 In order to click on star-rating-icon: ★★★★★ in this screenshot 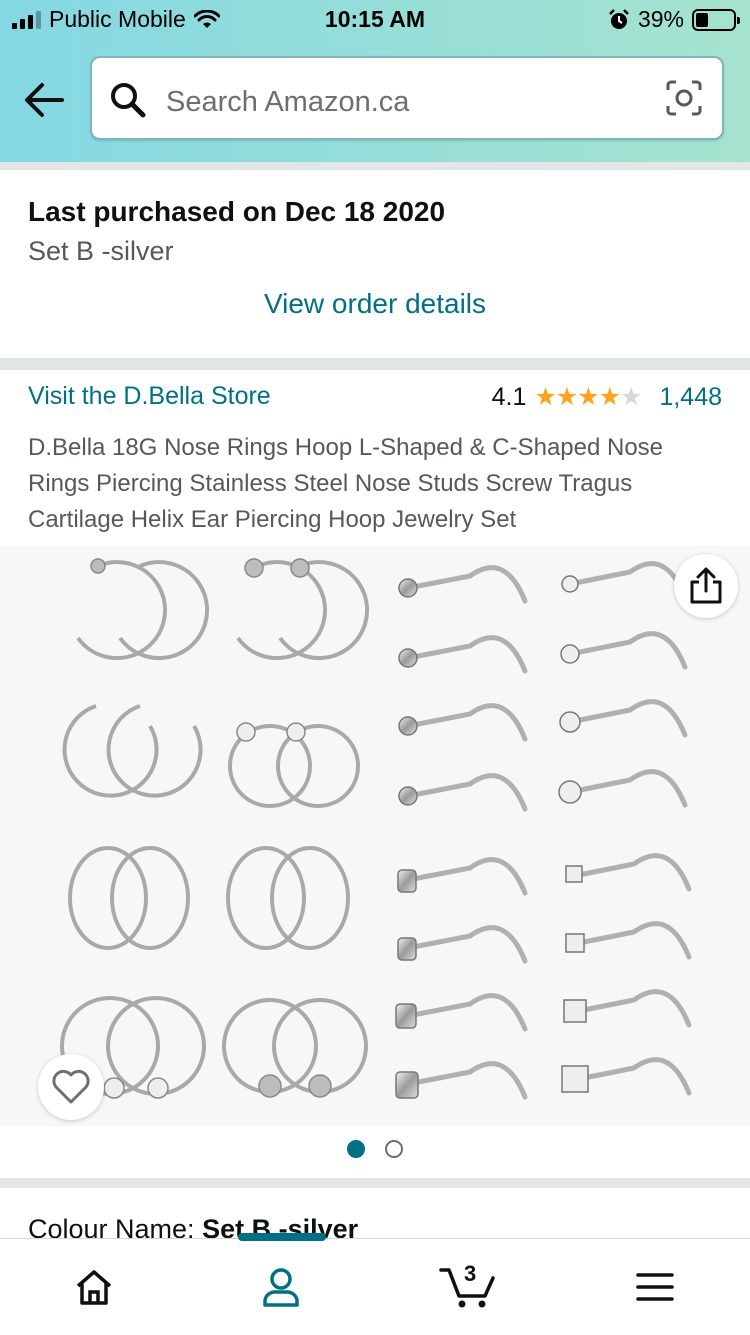, I will do `click(588, 397)`.